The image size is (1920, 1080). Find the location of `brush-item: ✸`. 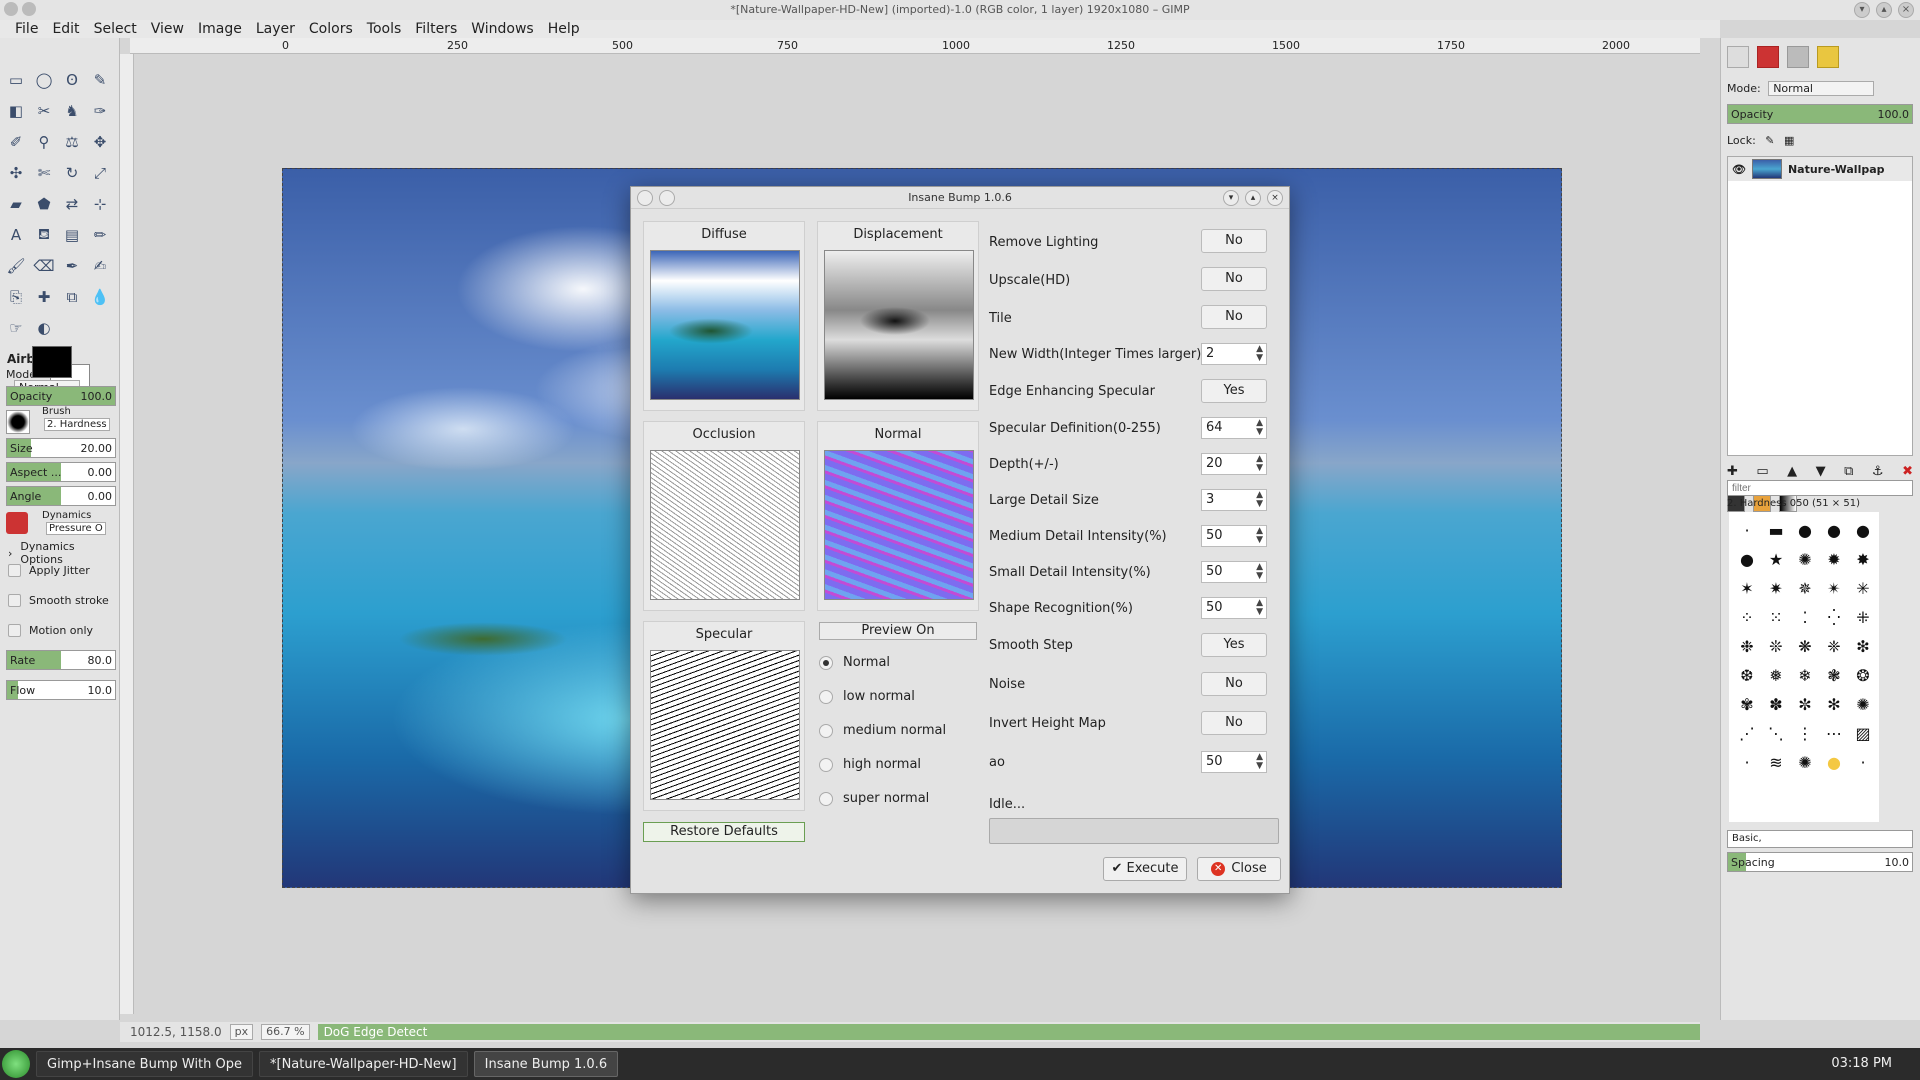

brush-item: ✸ is located at coordinates (1863, 559).